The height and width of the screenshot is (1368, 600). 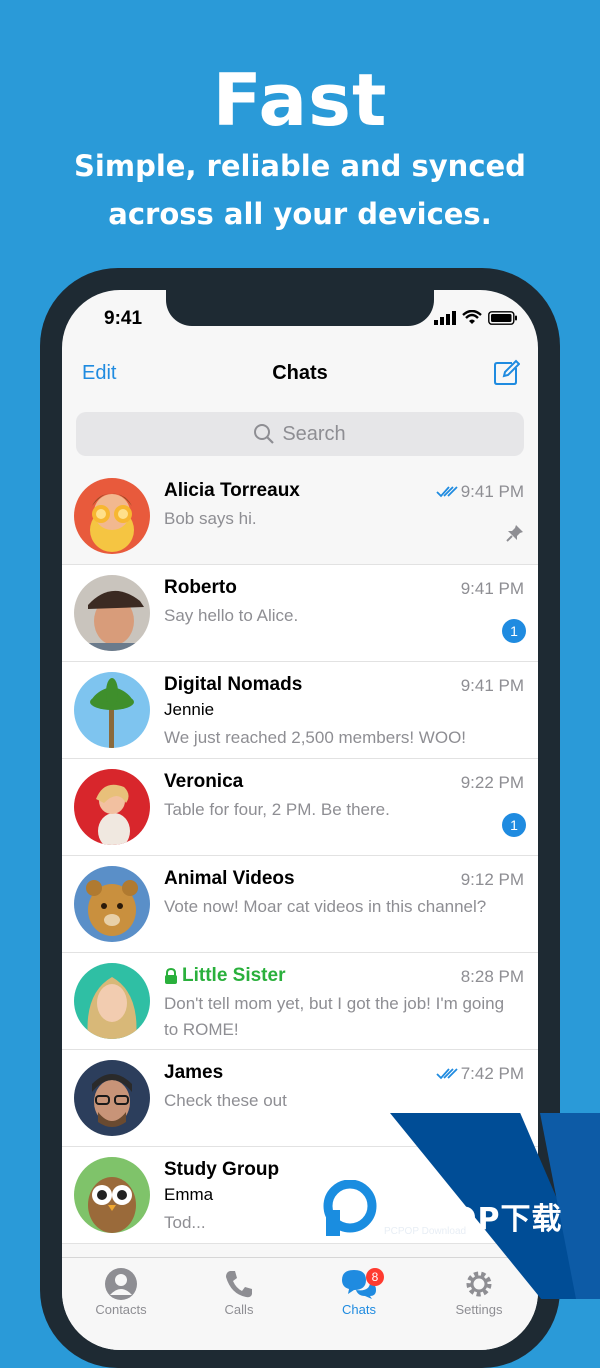 I want to click on battery-icon, so click(x=502, y=317).